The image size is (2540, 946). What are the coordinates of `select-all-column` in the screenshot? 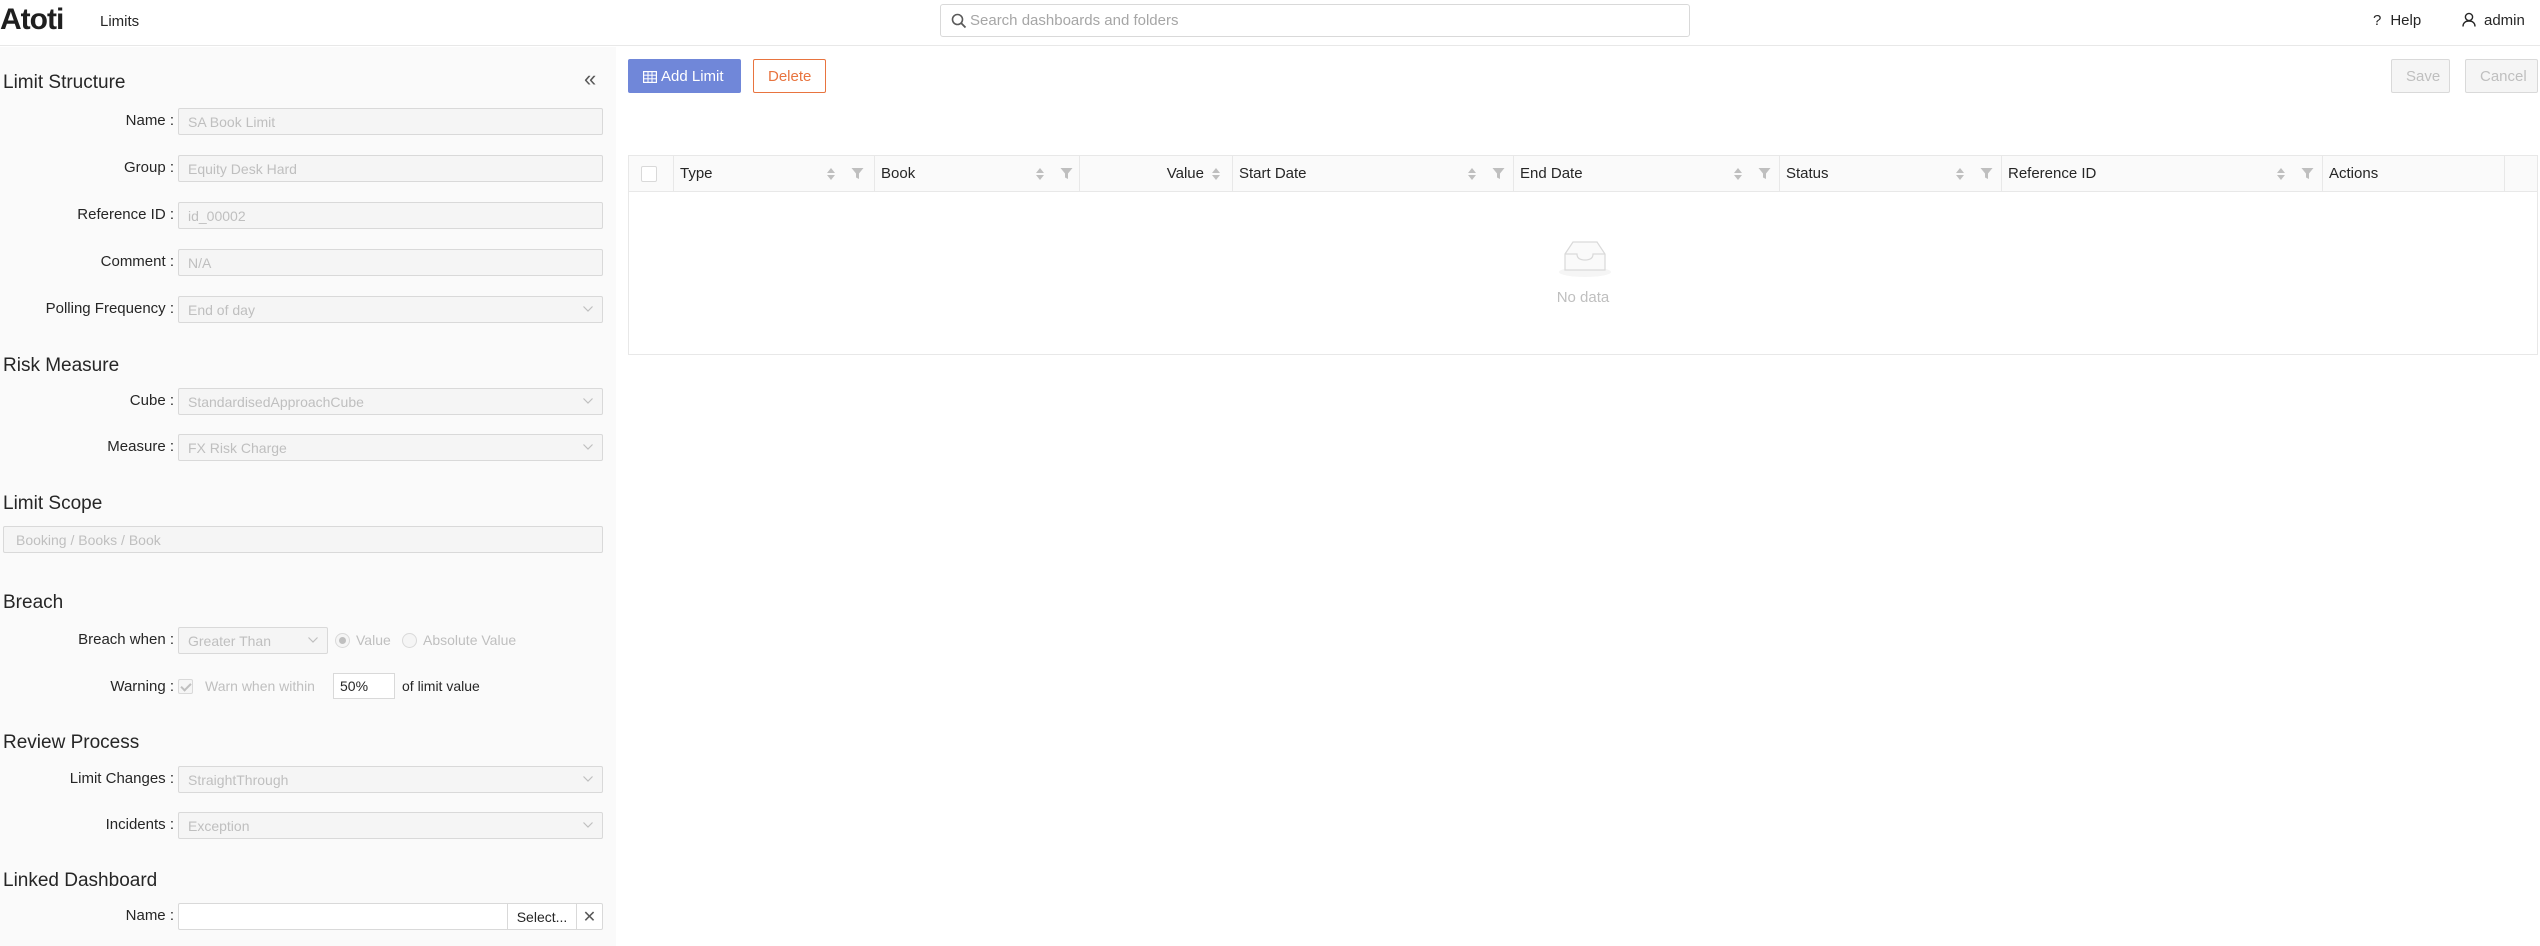 It's located at (651, 174).